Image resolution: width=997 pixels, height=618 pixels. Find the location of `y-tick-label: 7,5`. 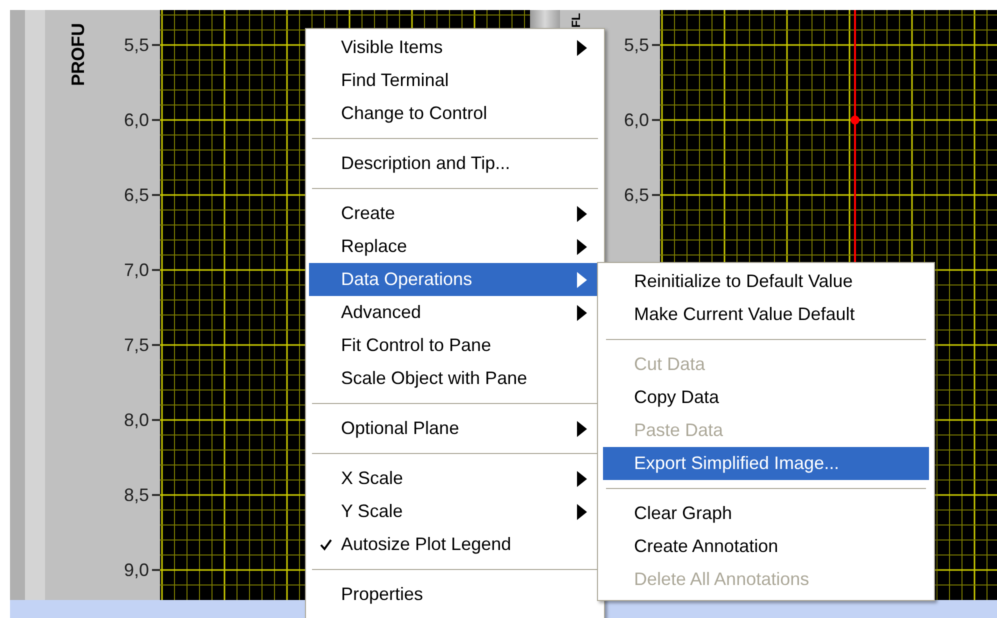

y-tick-label: 7,5 is located at coordinates (136, 345).